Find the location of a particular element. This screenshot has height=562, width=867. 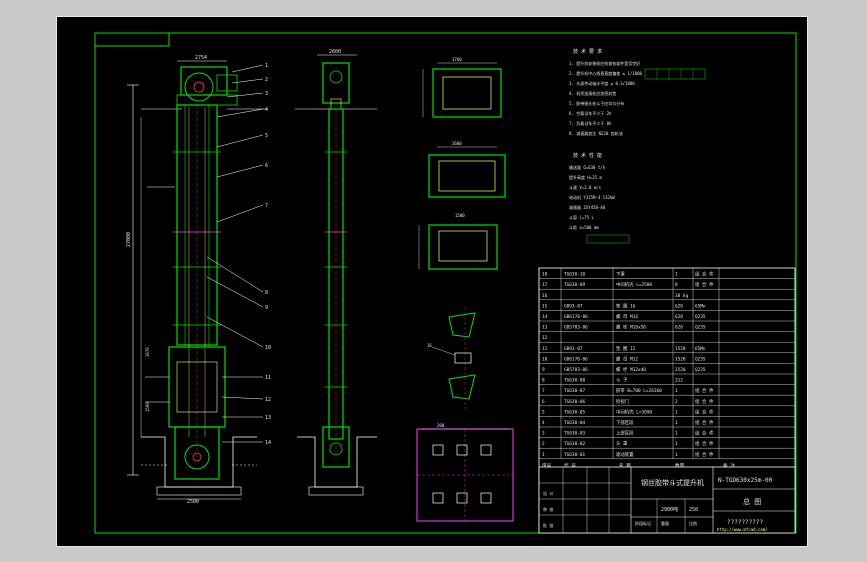

bolt-spacing-dimension: 200 is located at coordinates (441, 425).